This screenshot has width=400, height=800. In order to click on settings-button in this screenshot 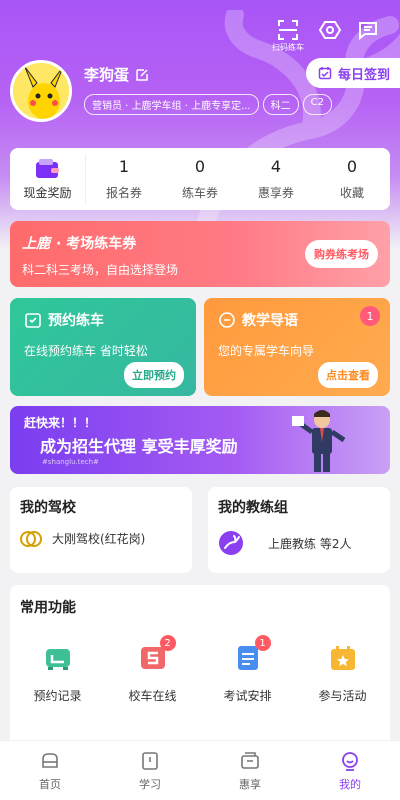, I will do `click(330, 30)`.